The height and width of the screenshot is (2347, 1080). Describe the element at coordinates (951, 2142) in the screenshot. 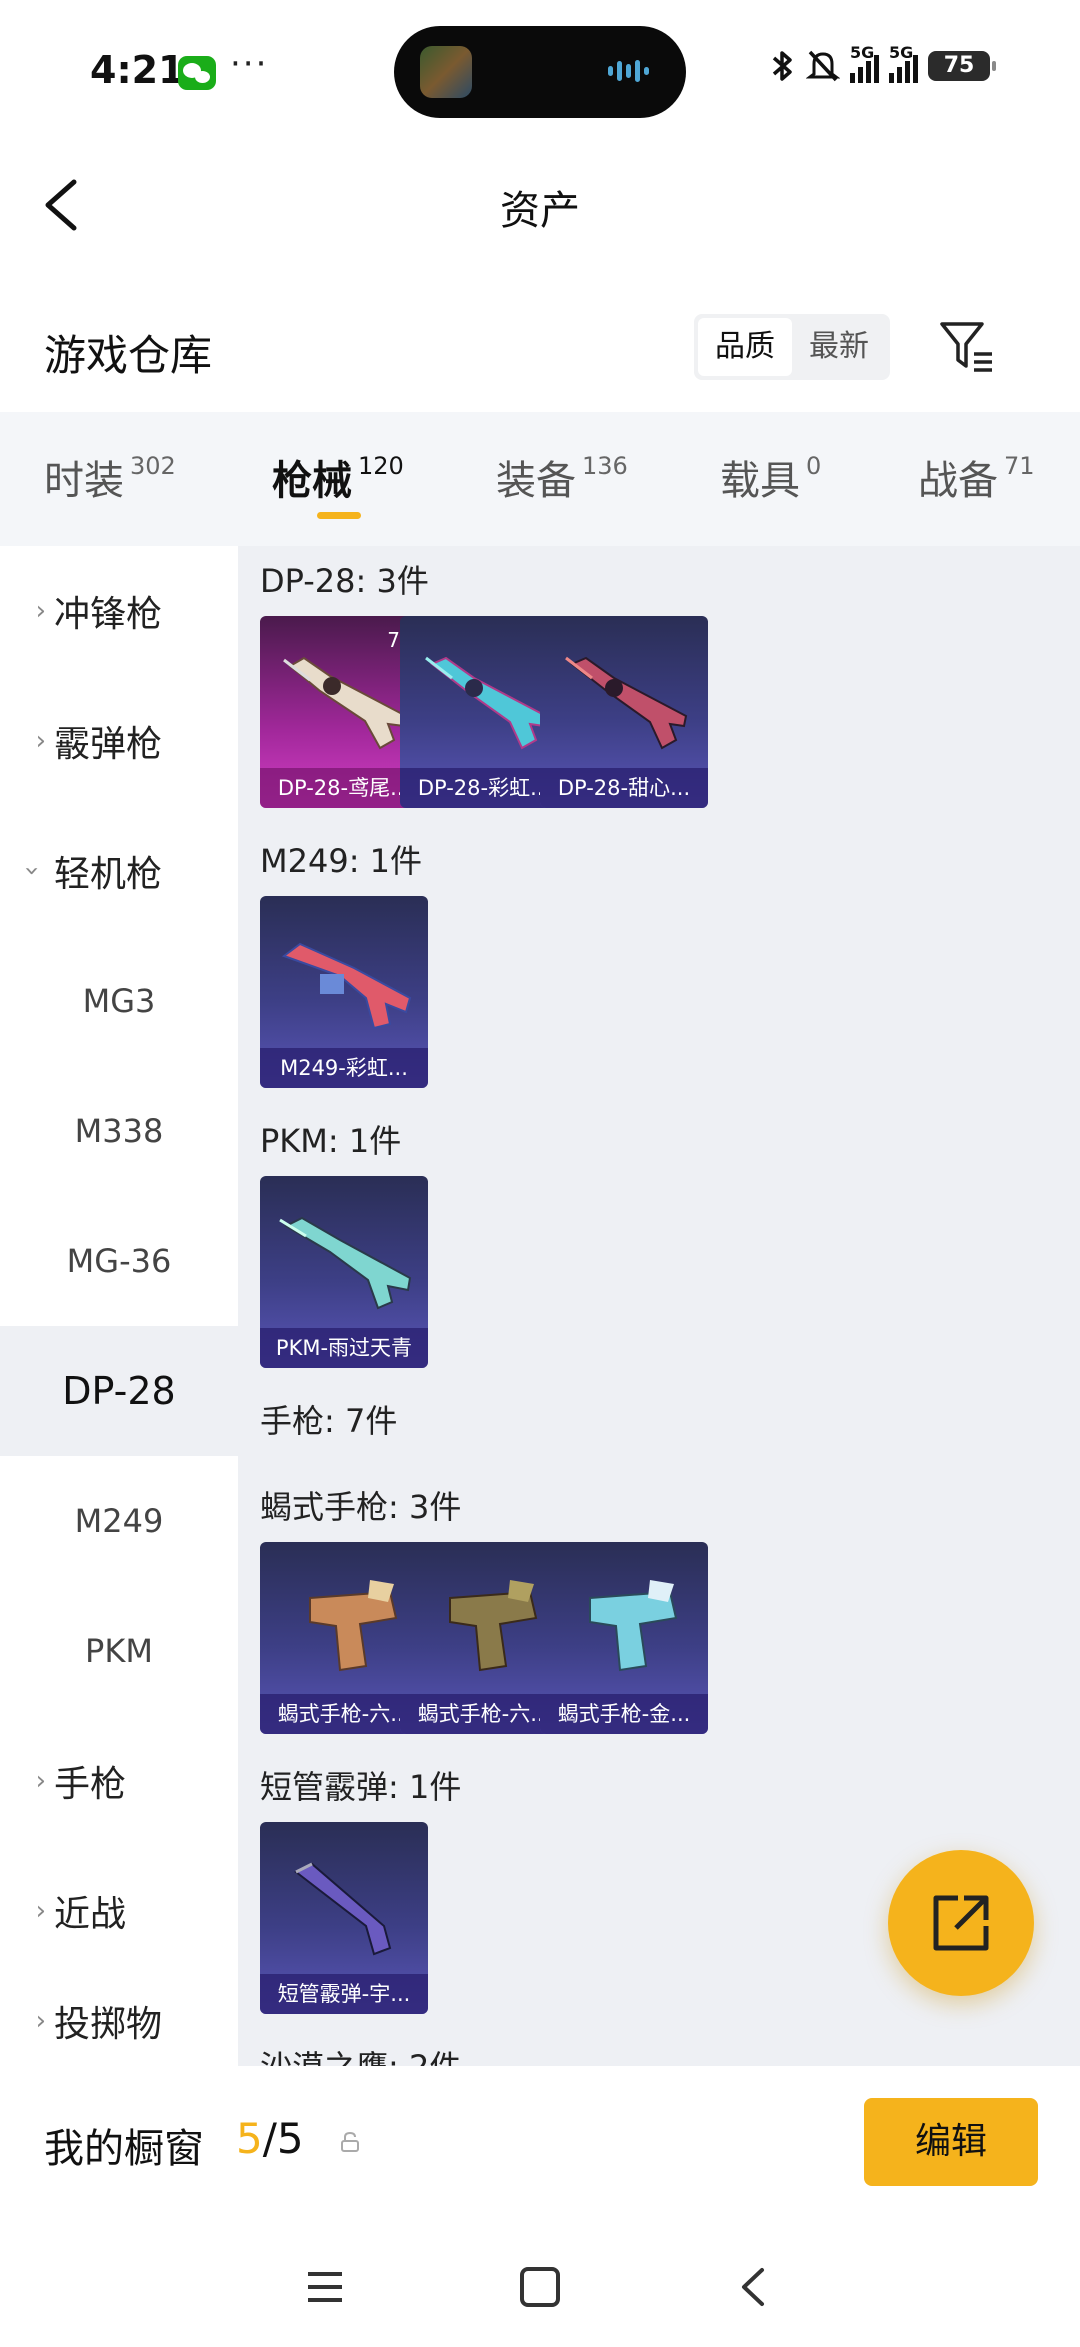

I see `edit-button: 编辑` at that location.